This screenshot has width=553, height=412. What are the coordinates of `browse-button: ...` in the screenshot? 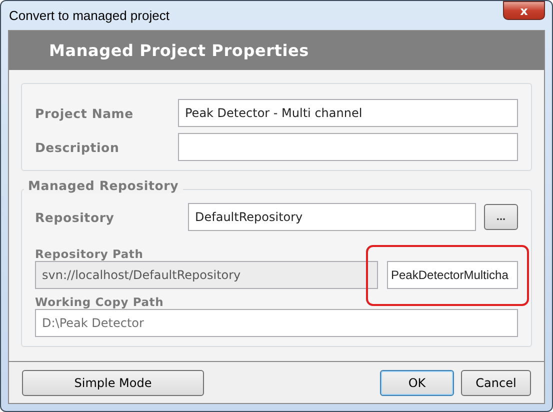 It's located at (501, 217).